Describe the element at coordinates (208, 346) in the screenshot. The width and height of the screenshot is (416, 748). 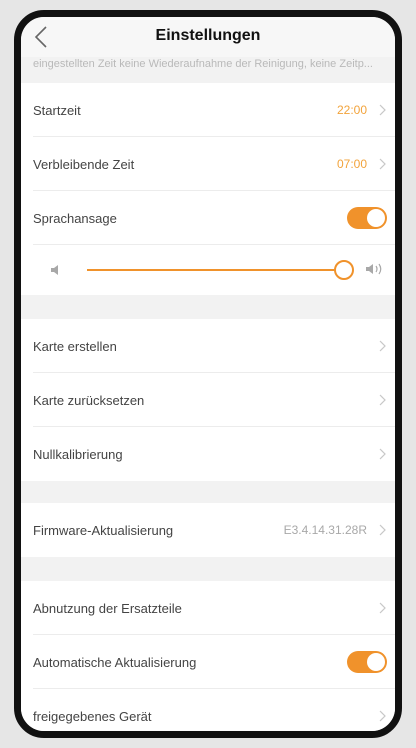
I see `create-map-row: Karte erstellen` at that location.